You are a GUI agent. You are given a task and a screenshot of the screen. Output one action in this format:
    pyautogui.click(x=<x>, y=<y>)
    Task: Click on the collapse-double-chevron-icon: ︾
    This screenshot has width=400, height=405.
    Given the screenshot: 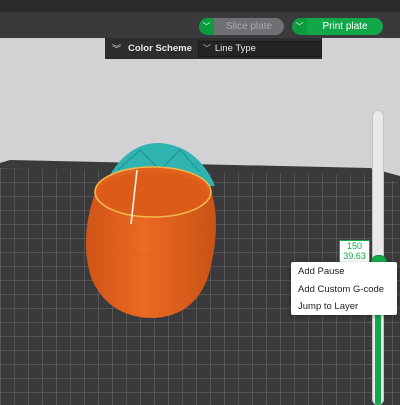 What is the action you would take?
    pyautogui.click(x=118, y=48)
    